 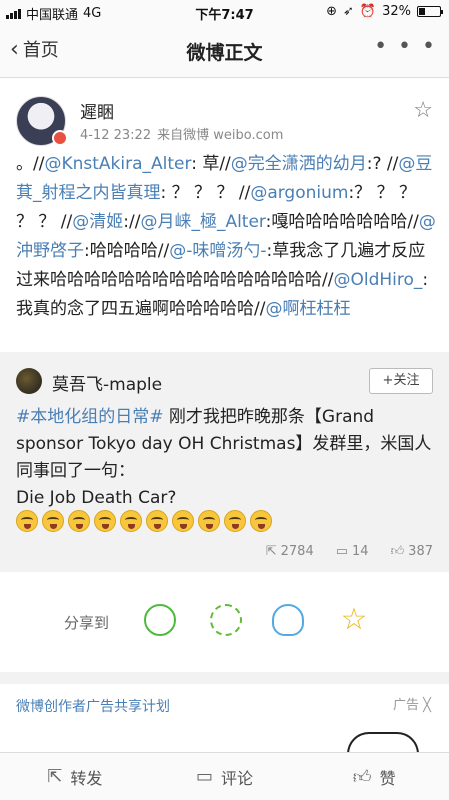 I want to click on post-text-segment: ://, so click(x=132, y=222).